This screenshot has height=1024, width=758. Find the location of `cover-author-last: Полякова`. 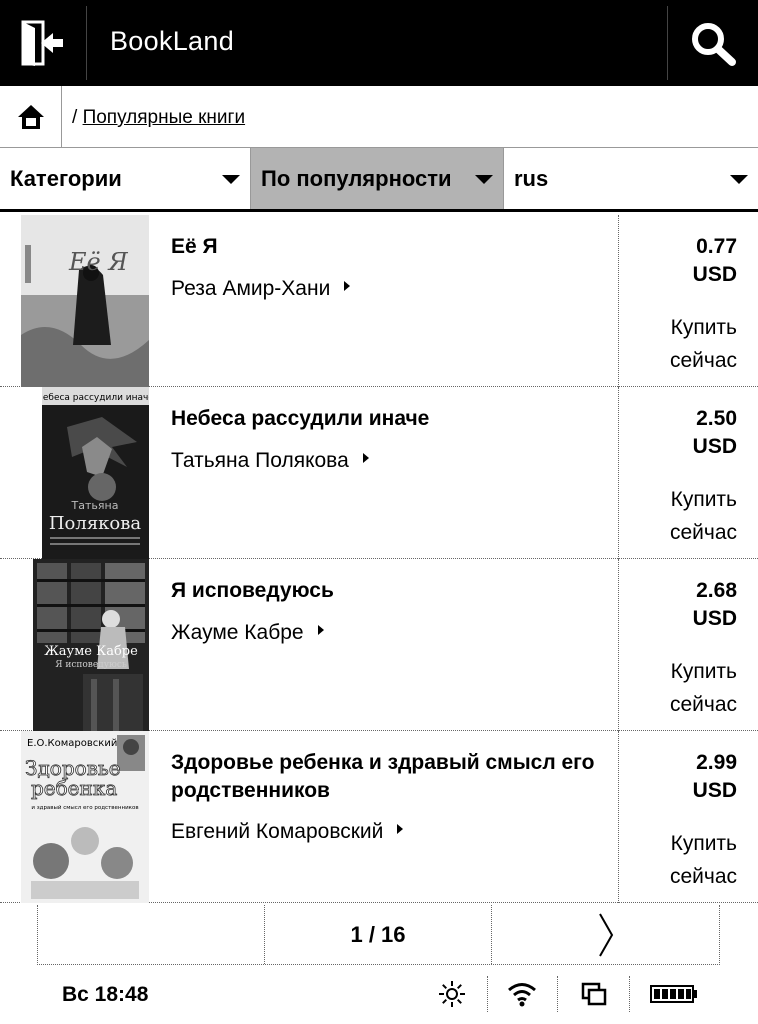

cover-author-last: Полякова is located at coordinates (95, 523).